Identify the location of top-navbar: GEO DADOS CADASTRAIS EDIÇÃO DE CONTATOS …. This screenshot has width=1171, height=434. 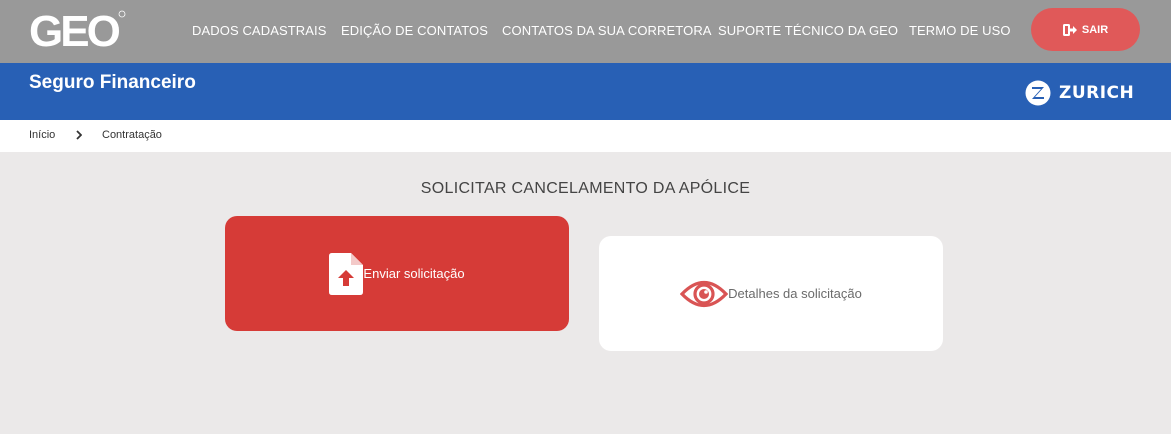
(585, 31).